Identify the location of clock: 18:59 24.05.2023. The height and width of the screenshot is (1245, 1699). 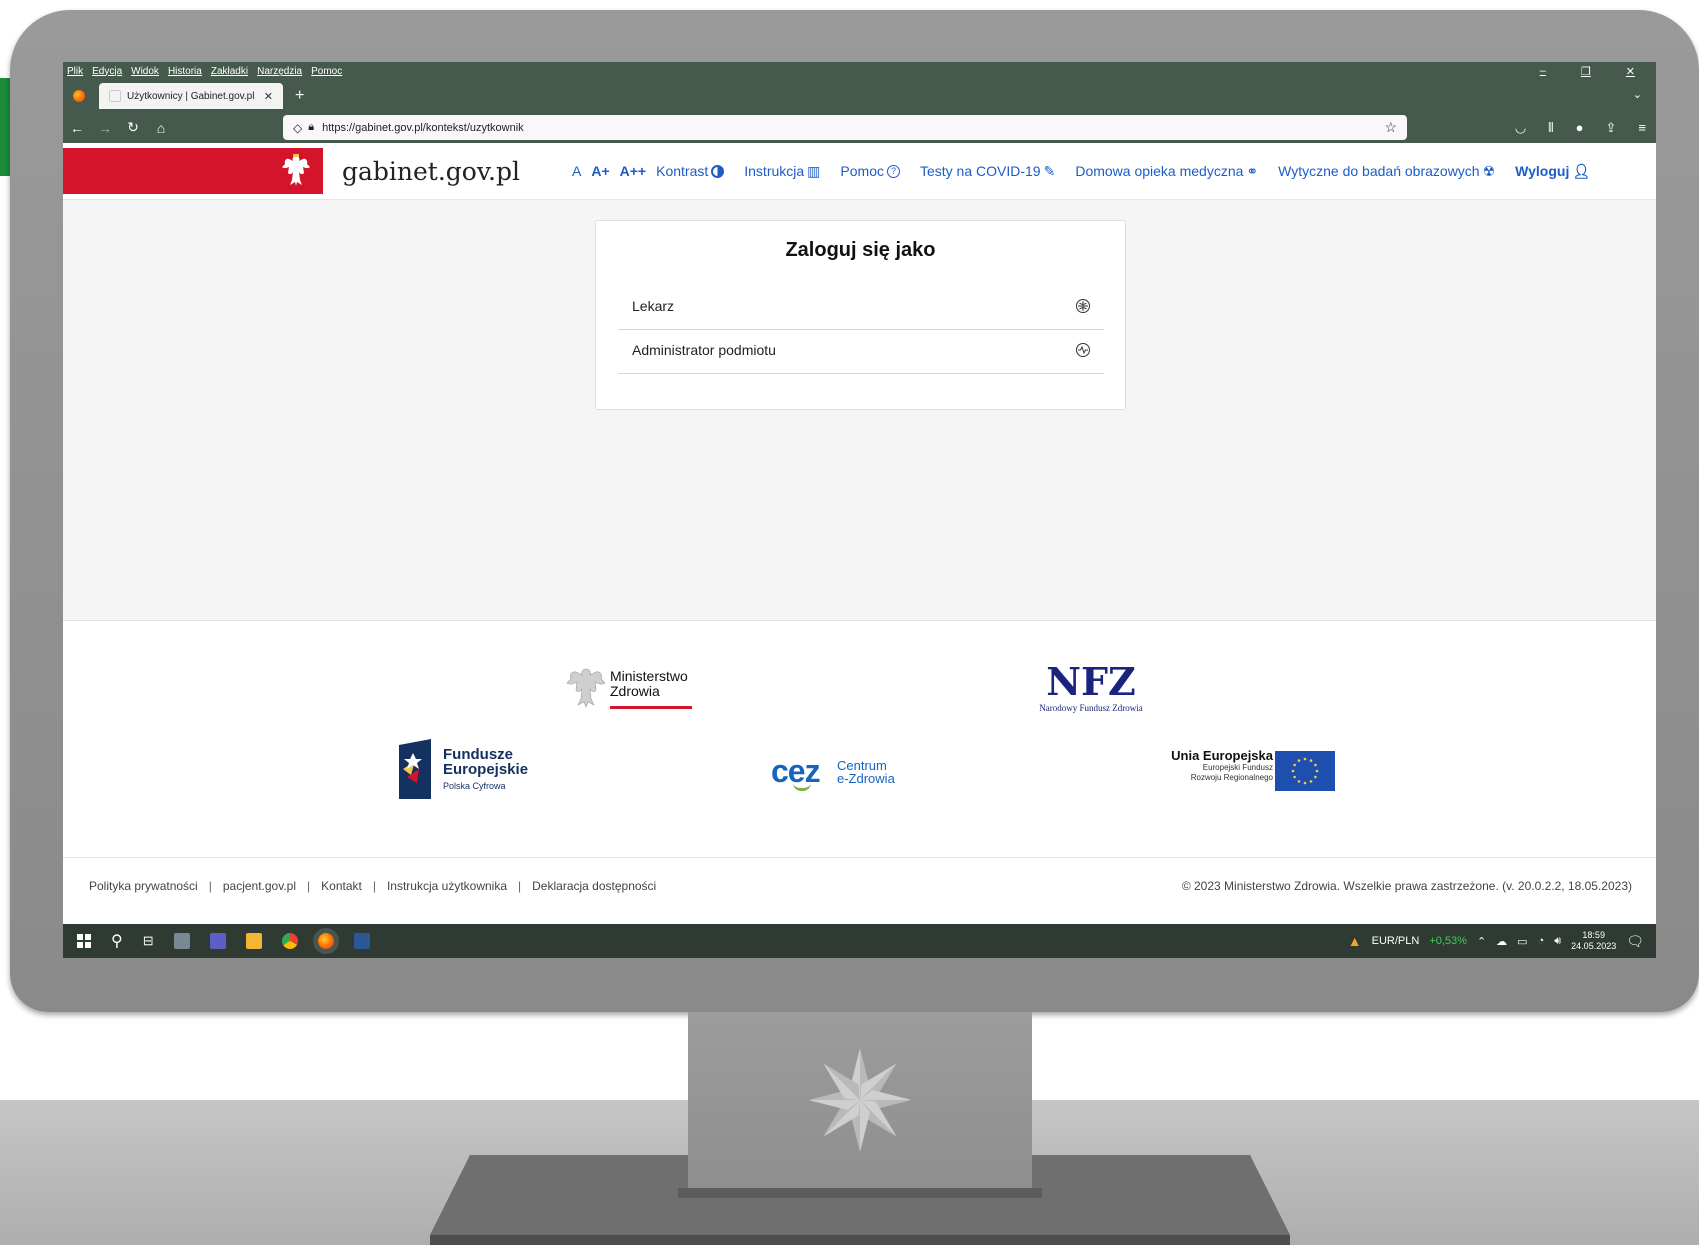
(1593, 941).